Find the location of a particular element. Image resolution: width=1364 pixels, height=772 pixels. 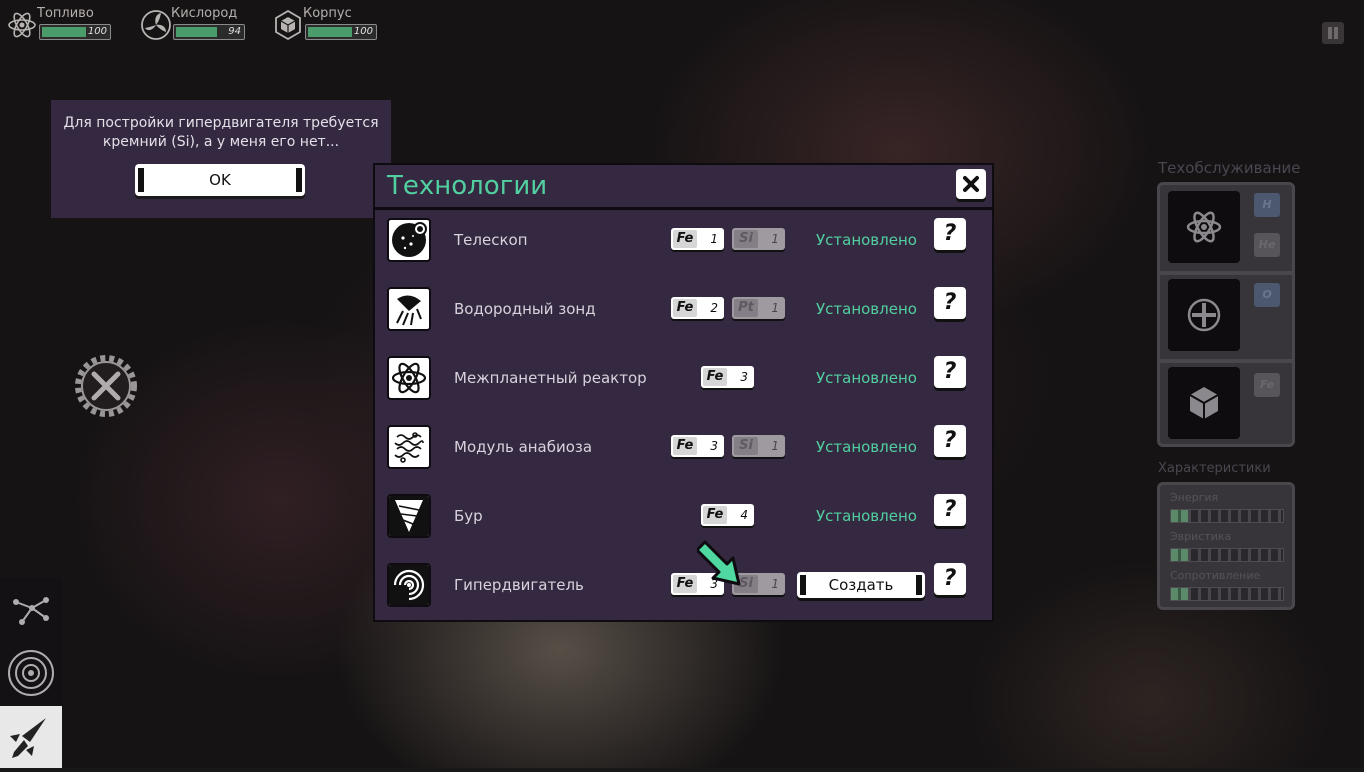

hyperdrive-icon is located at coordinates (409, 585).